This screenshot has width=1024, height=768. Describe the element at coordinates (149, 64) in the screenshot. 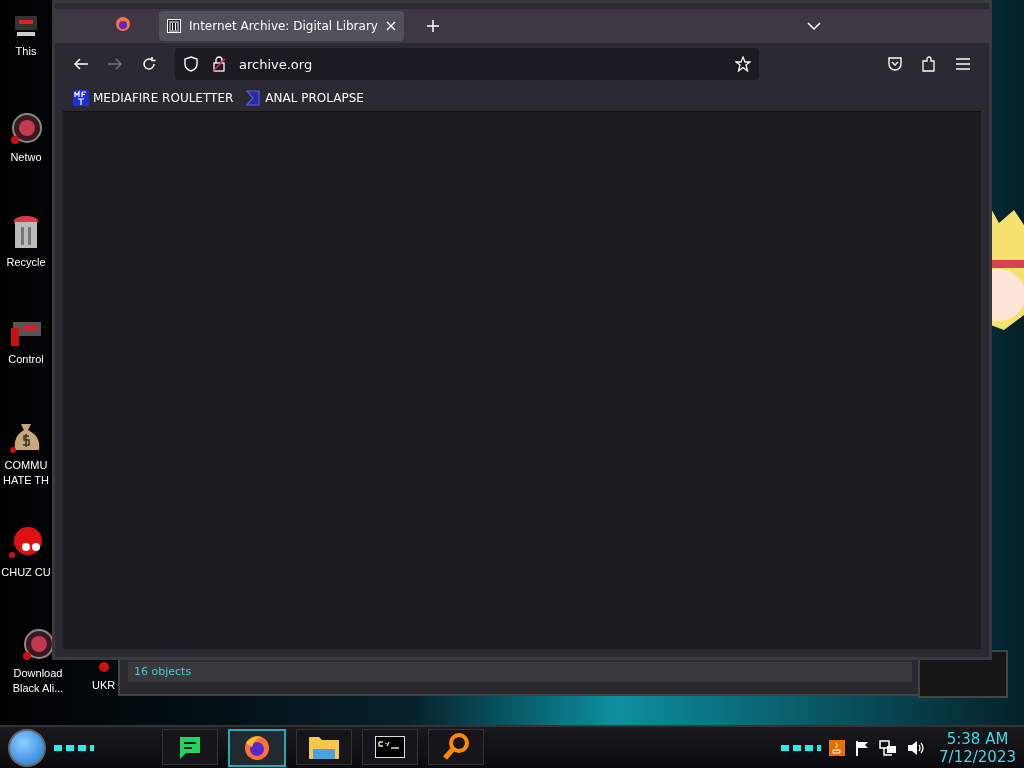

I see `reload-icon` at that location.